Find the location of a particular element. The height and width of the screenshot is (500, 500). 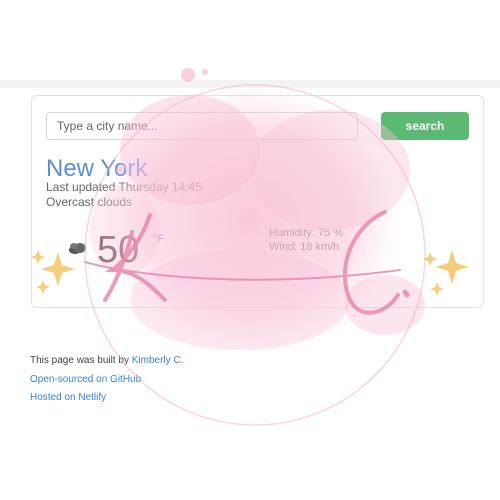

wind: Wind: 18 km/h is located at coordinates (304, 247).